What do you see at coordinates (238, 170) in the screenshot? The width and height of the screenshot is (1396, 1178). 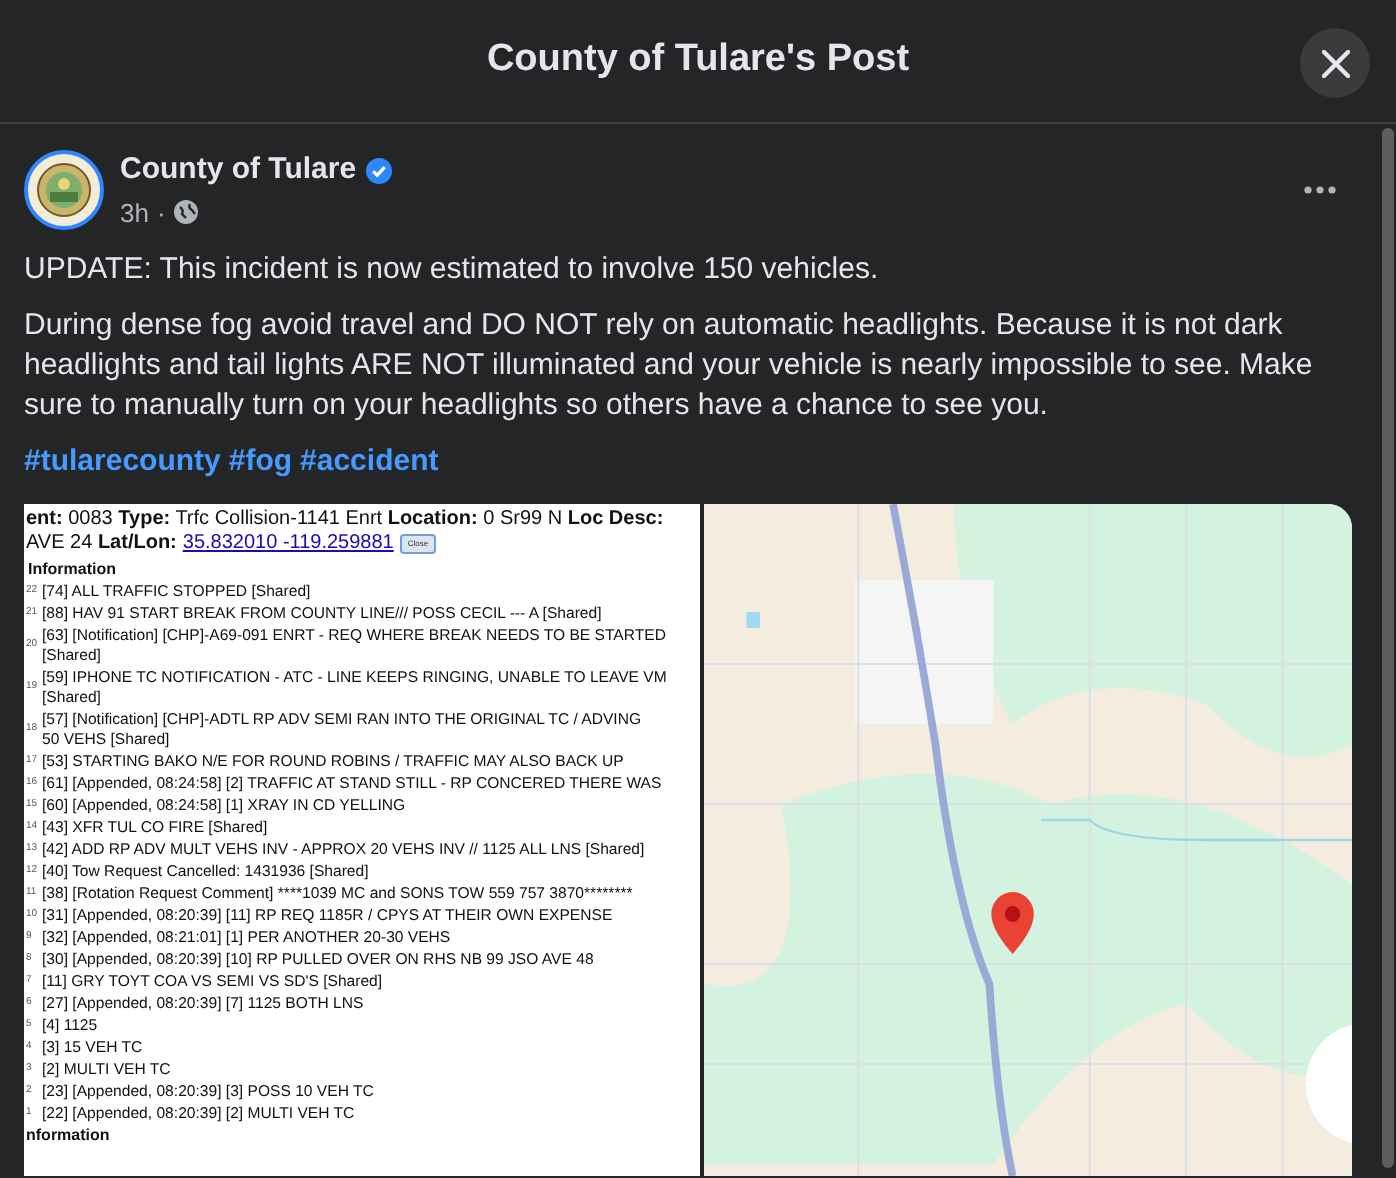 I see `author-name: County of Tulare` at bounding box center [238, 170].